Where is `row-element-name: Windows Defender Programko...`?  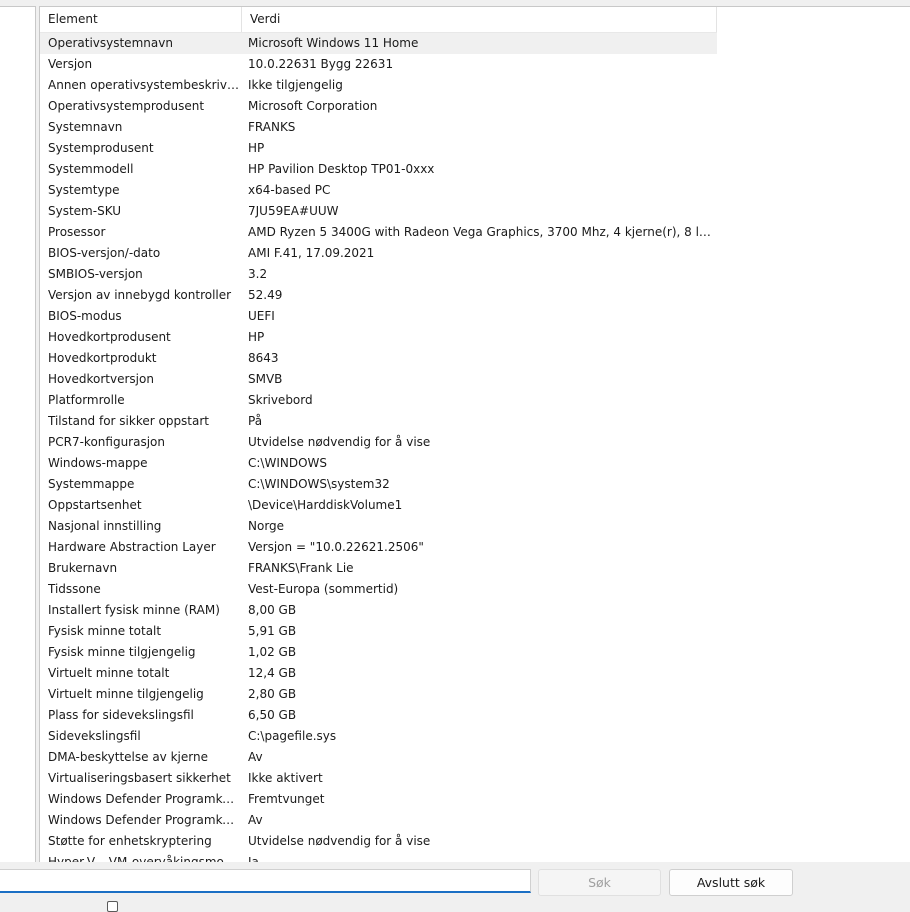
row-element-name: Windows Defender Programko... is located at coordinates (144, 820).